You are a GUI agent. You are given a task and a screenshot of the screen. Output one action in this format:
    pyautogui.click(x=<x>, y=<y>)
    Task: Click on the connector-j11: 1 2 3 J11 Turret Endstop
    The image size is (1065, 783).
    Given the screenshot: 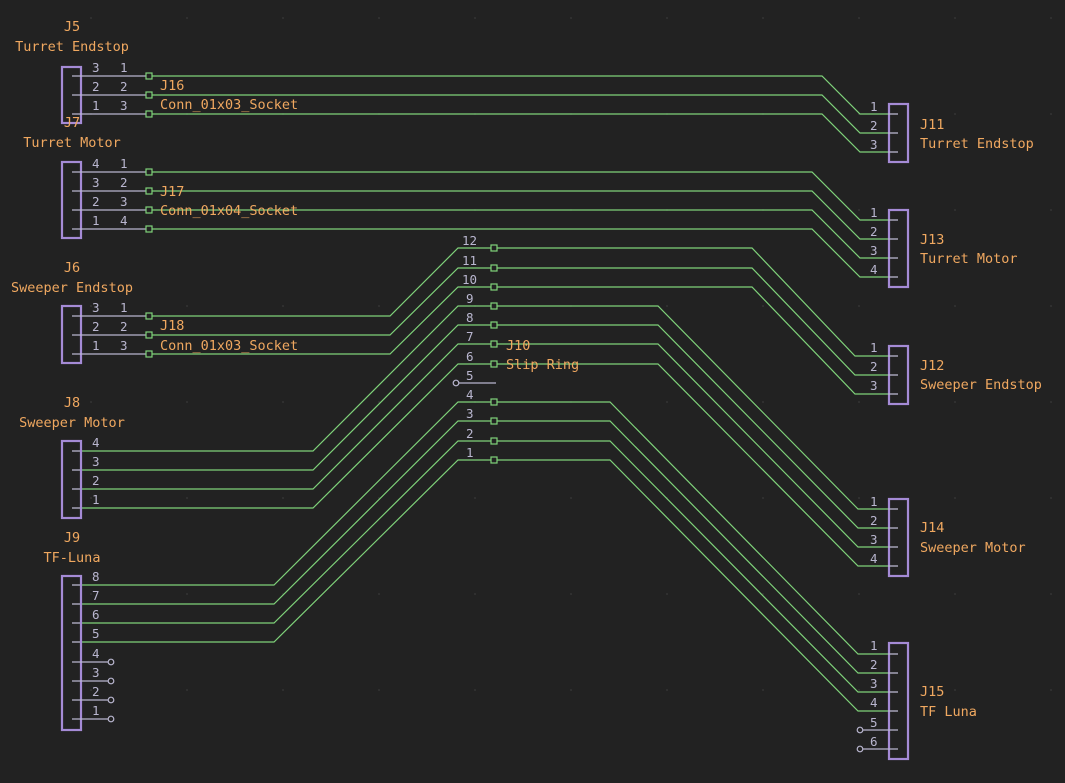 What is the action you would take?
    pyautogui.click(x=952, y=131)
    